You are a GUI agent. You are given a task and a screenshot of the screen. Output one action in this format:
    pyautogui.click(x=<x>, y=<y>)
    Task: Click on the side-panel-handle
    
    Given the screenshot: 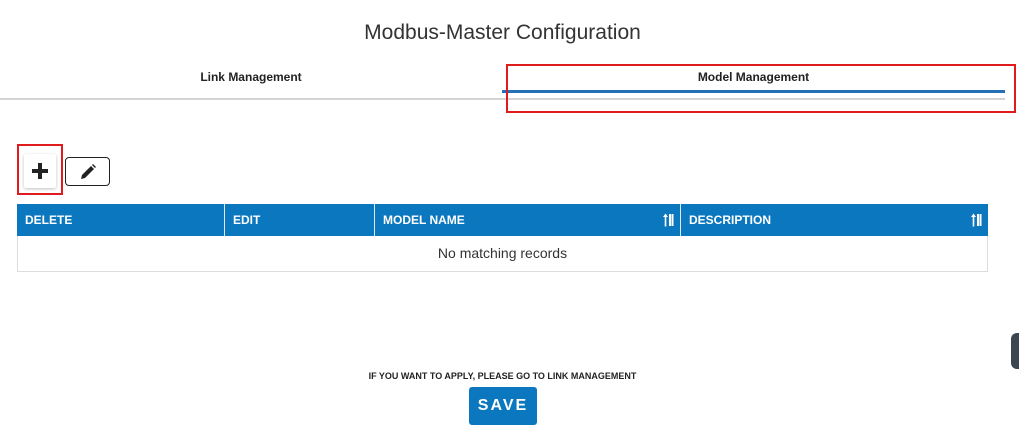 What is the action you would take?
    pyautogui.click(x=1015, y=351)
    